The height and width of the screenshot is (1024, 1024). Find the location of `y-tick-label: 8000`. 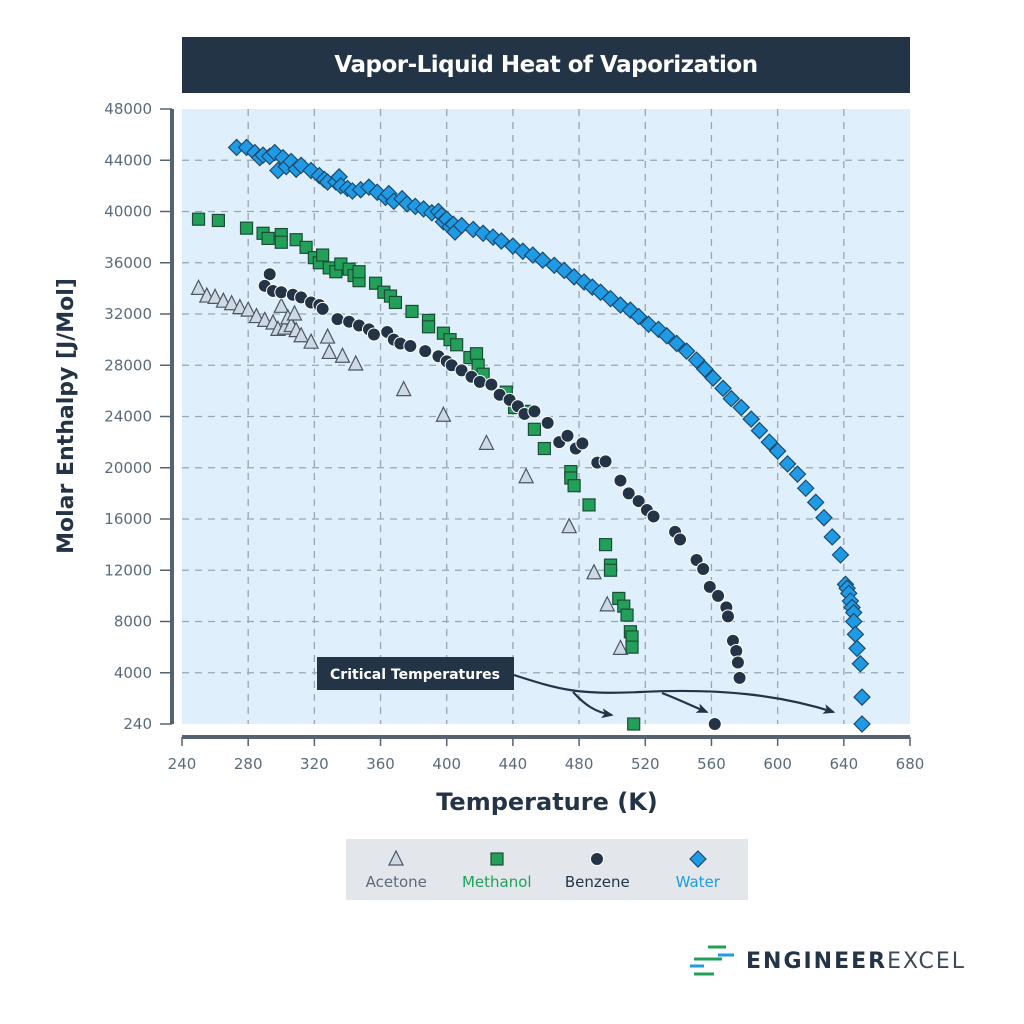

y-tick-label: 8000 is located at coordinates (133, 622).